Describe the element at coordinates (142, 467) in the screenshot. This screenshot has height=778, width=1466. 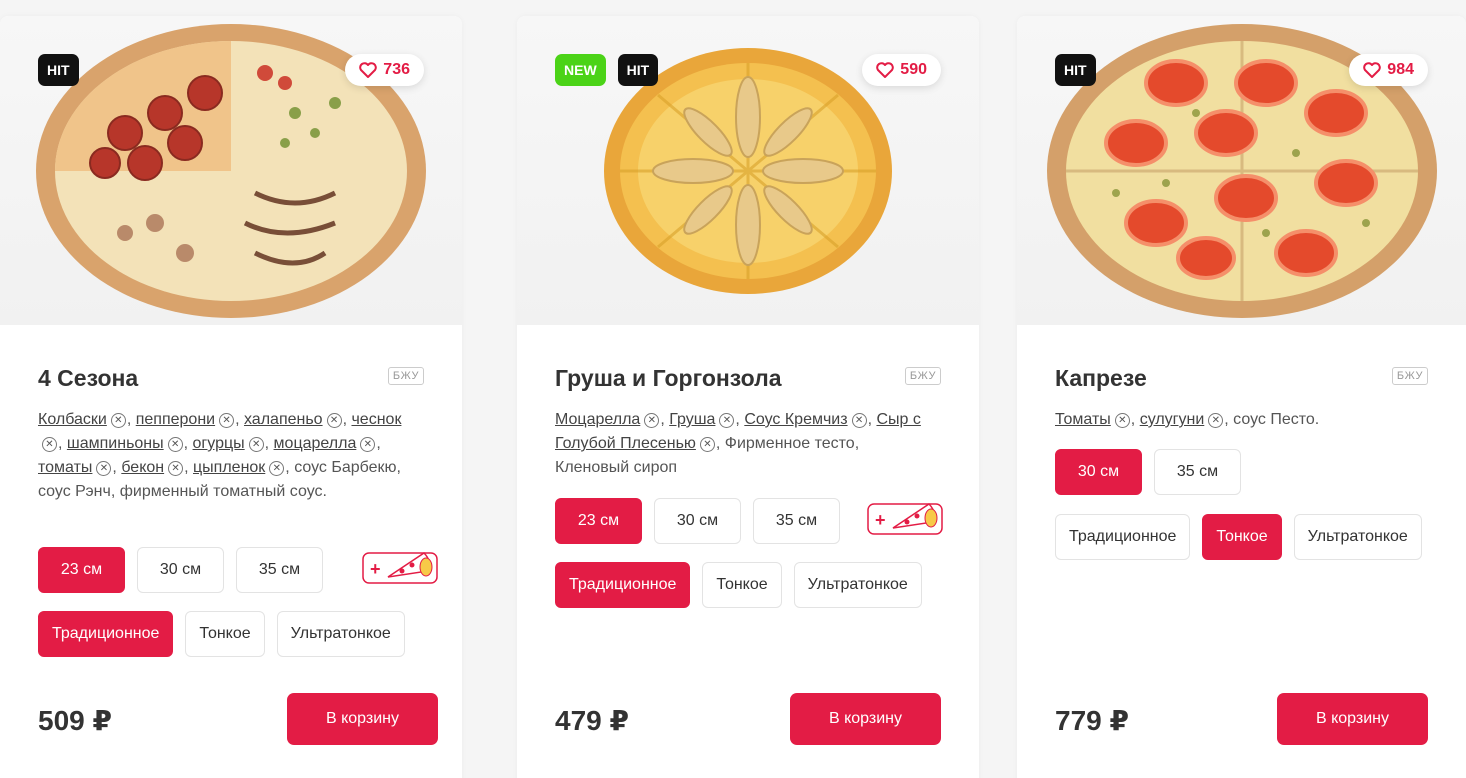
I see `ingredient: бекон` at that location.